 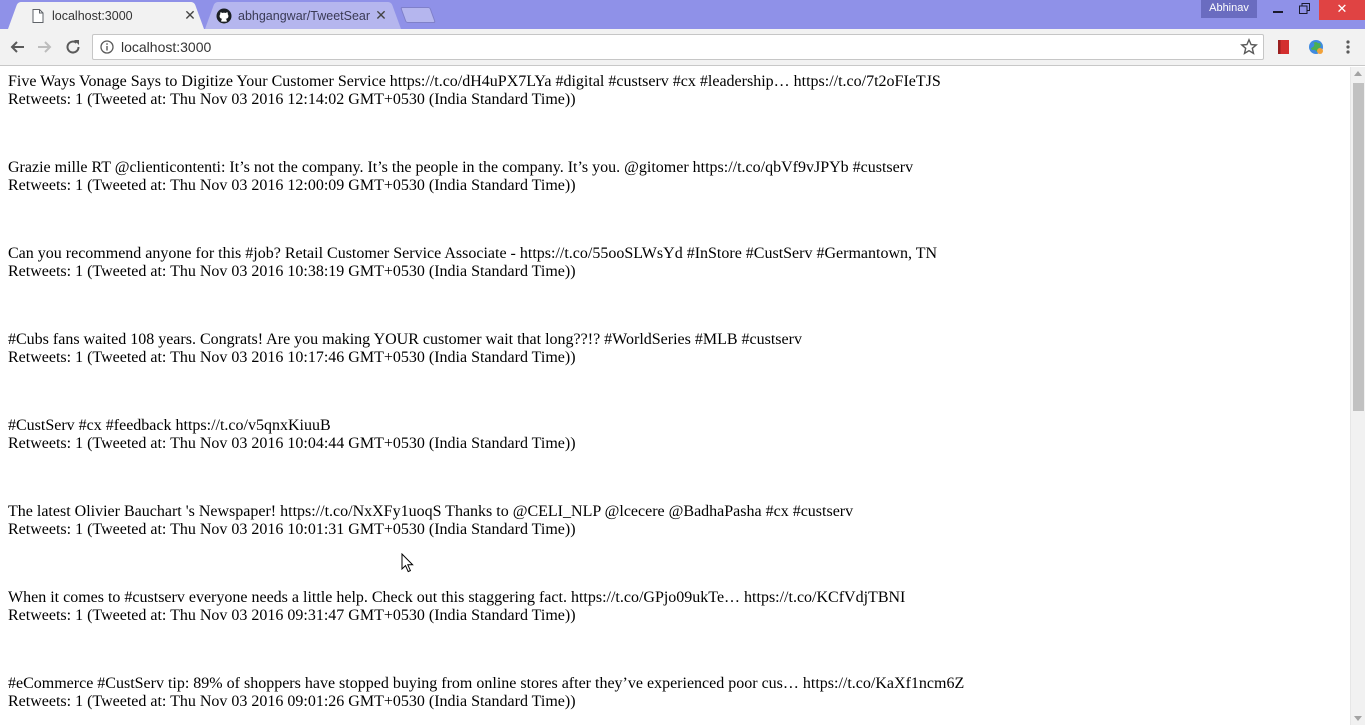 What do you see at coordinates (1229, 9) in the screenshot?
I see `profile-button: Abhinav` at bounding box center [1229, 9].